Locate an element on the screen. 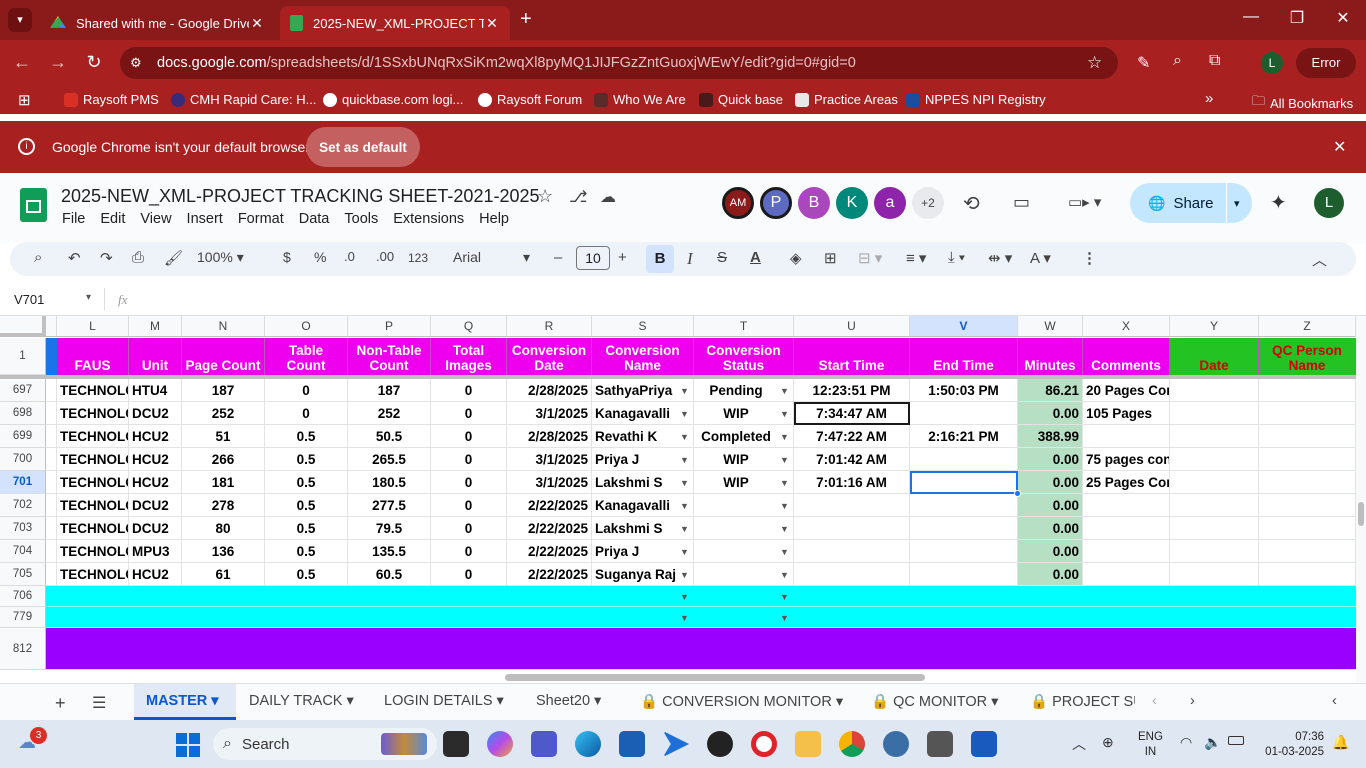 The height and width of the screenshot is (768, 1366). volume-icon: 🔈 is located at coordinates (1212, 742).